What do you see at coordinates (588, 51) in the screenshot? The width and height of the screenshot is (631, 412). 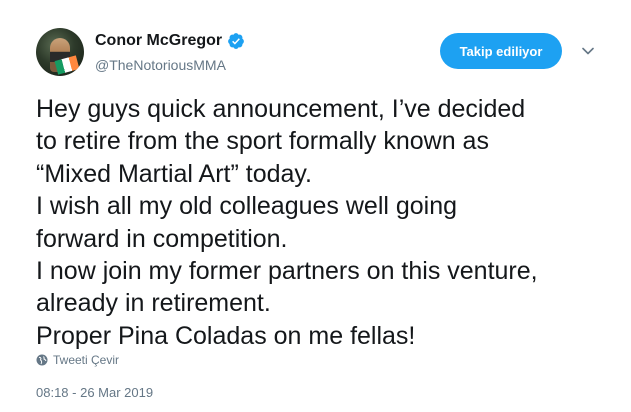 I see `chevron-down-icon` at bounding box center [588, 51].